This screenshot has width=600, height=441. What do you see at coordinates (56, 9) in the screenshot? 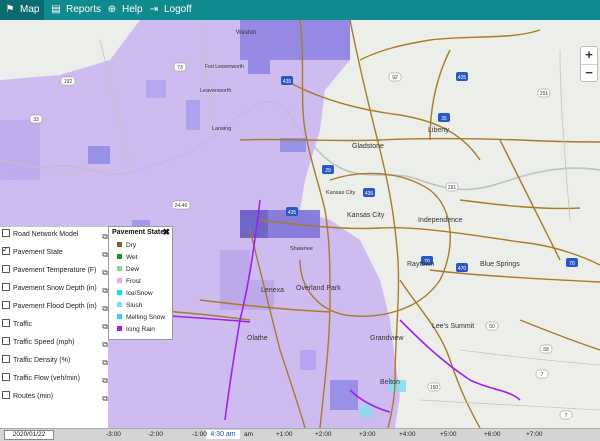
I see `reports-icon: ▤` at bounding box center [56, 9].